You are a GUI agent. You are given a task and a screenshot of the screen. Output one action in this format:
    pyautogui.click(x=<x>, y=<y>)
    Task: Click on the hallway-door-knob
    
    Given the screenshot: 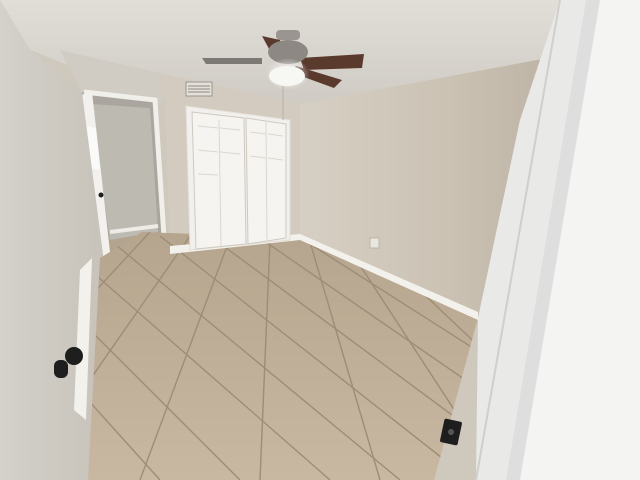 What is the action you would take?
    pyautogui.click(x=101, y=195)
    